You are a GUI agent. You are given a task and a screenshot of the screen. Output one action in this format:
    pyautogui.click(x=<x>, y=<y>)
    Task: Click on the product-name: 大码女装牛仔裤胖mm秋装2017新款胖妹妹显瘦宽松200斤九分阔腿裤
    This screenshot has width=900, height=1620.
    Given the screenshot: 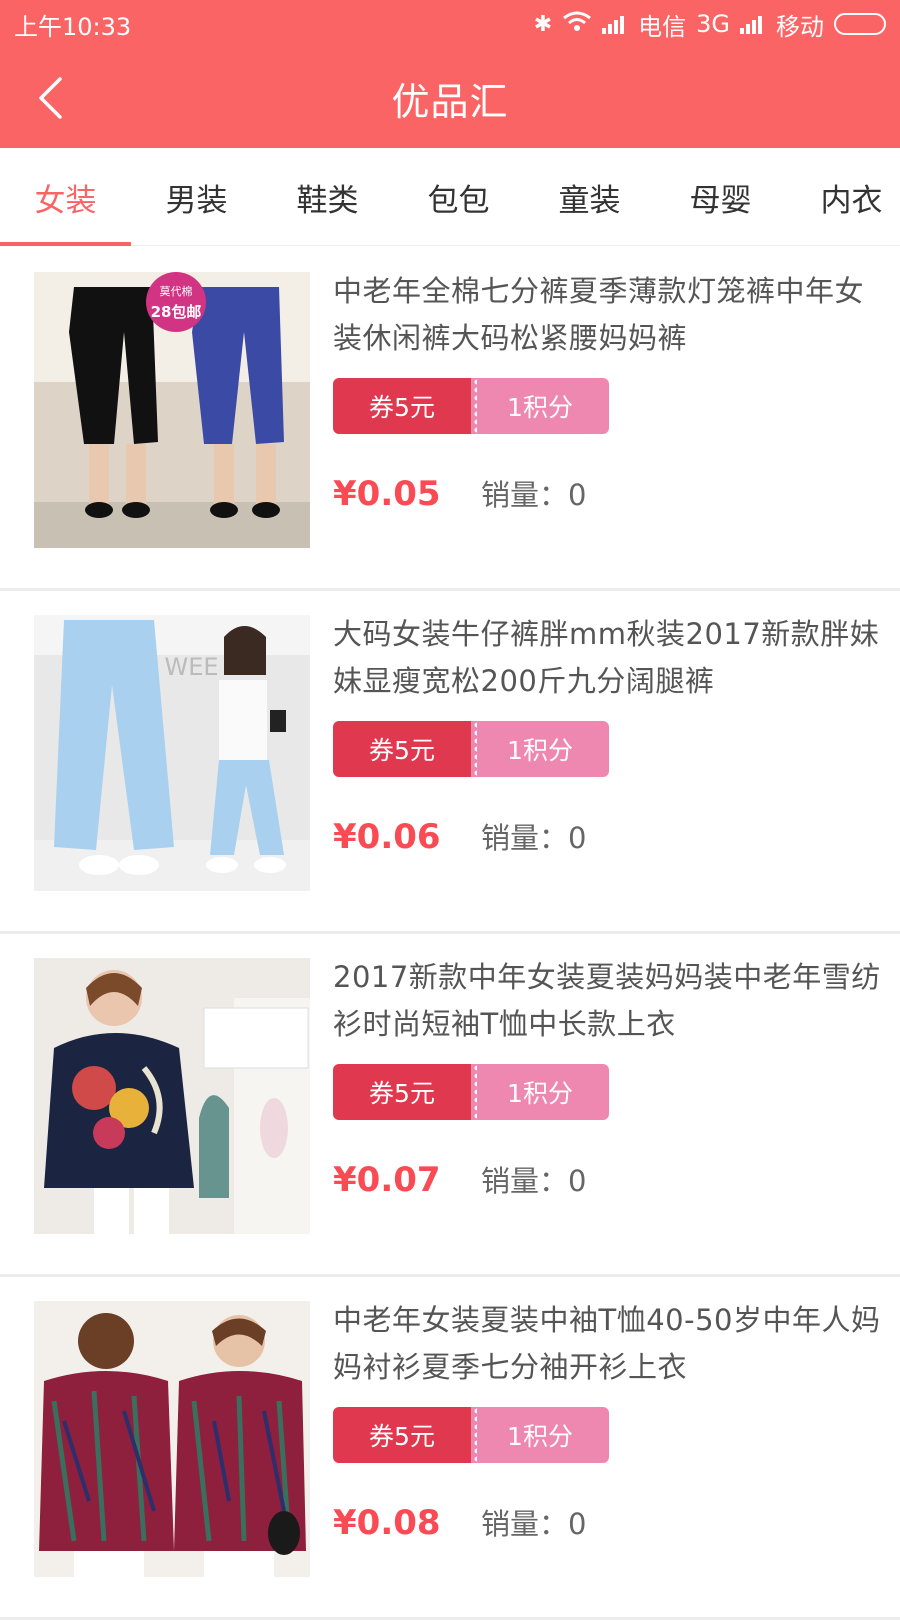 What is the action you would take?
    pyautogui.click(x=609, y=658)
    